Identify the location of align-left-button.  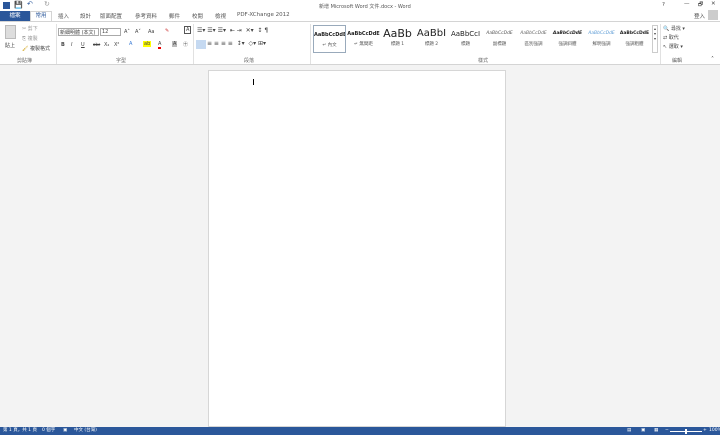
(201, 44).